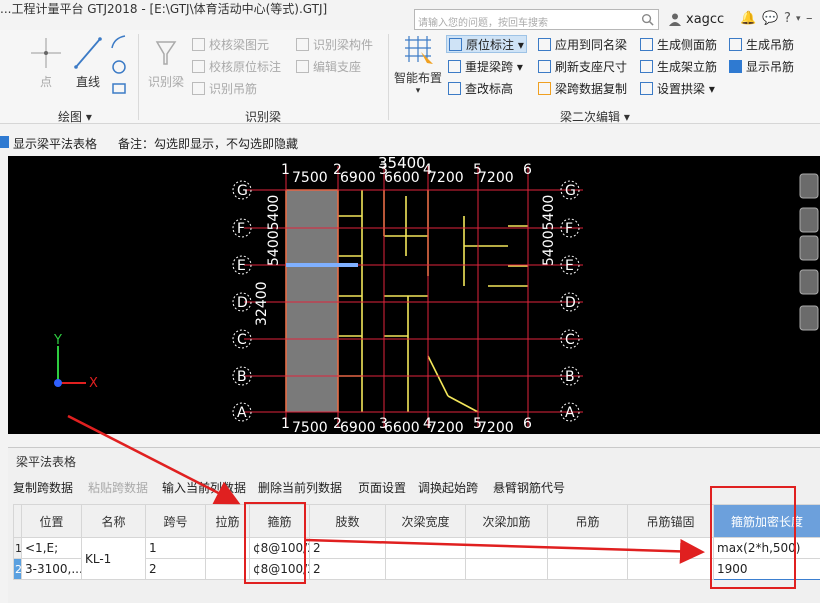  I want to click on row-axis-label: C, so click(242, 340).